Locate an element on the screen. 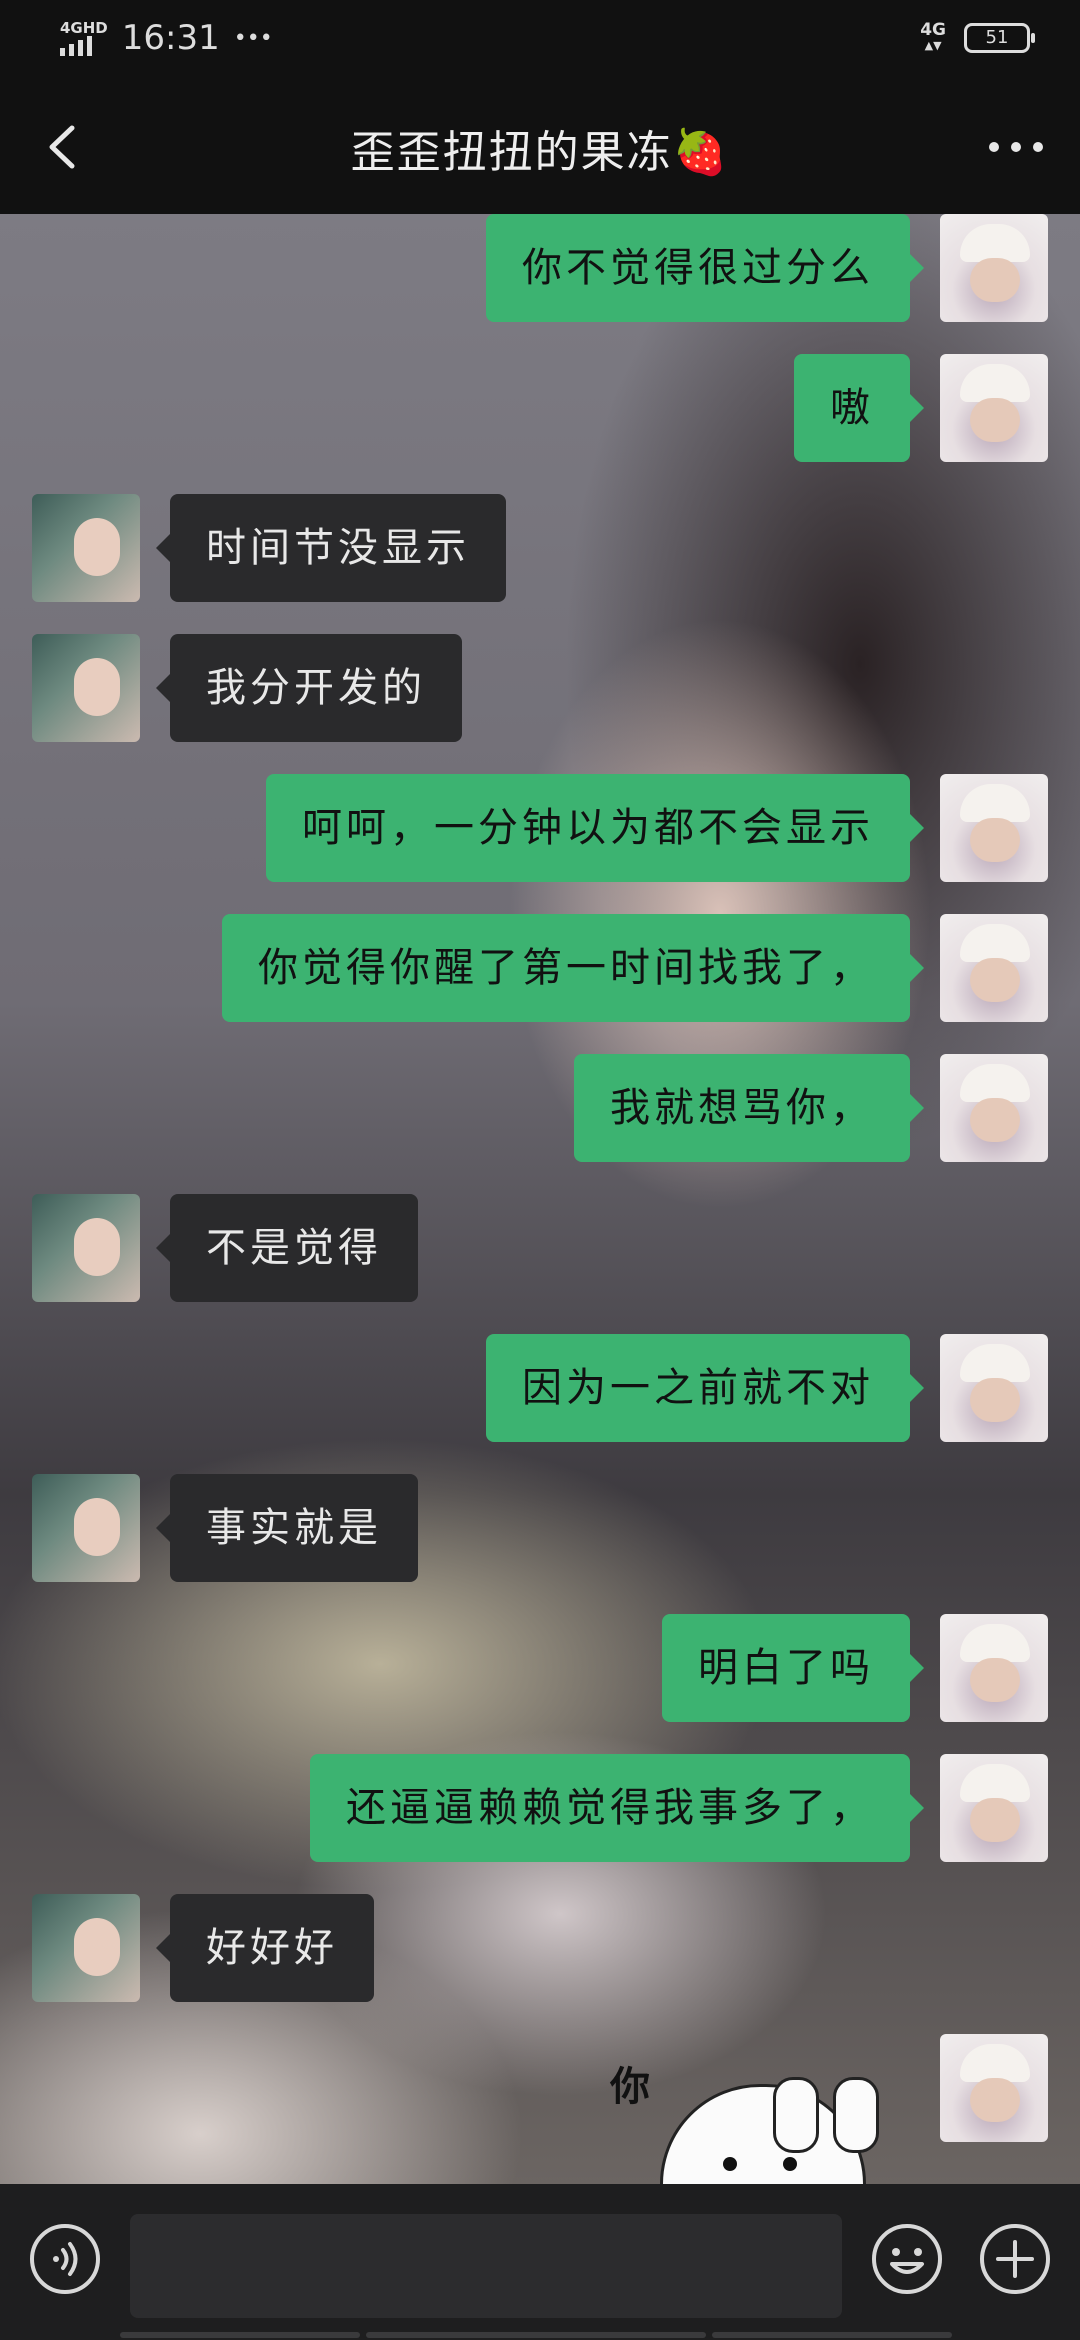 This screenshot has width=1080, height=2340. message-row: 事实就是 is located at coordinates (540, 1528).